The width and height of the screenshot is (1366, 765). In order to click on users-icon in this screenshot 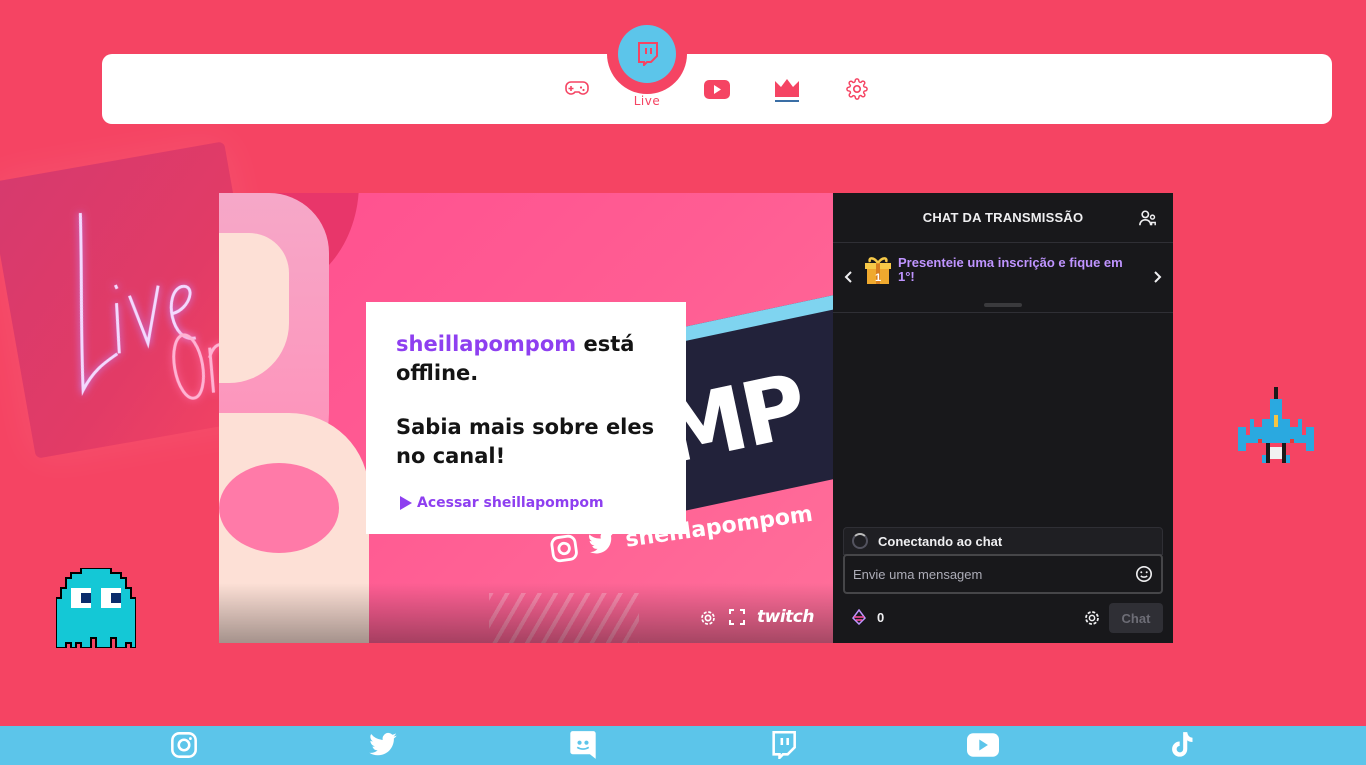, I will do `click(1148, 218)`.